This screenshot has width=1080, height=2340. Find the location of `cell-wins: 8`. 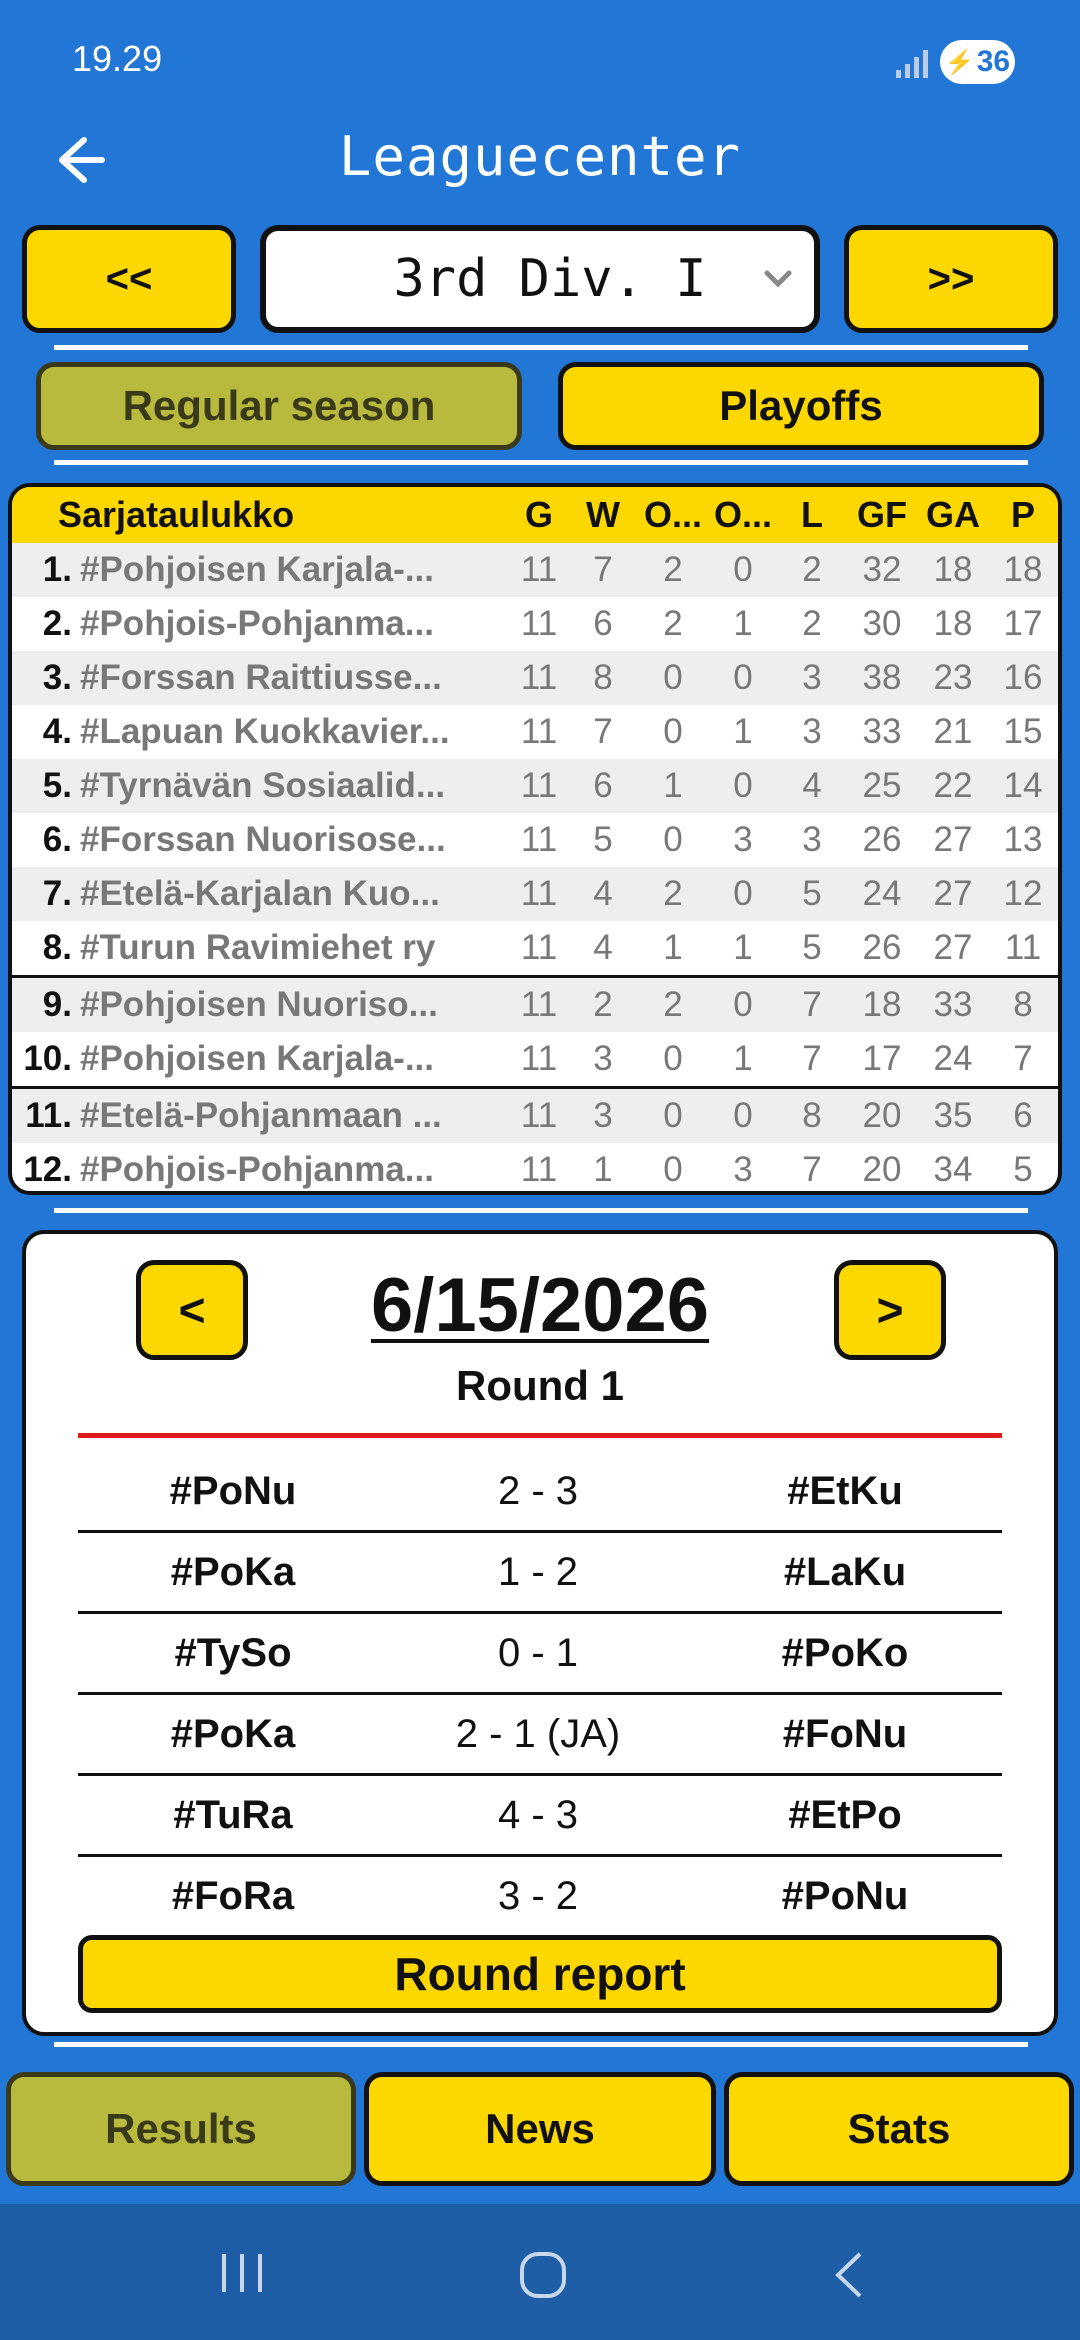

cell-wins: 8 is located at coordinates (603, 677).